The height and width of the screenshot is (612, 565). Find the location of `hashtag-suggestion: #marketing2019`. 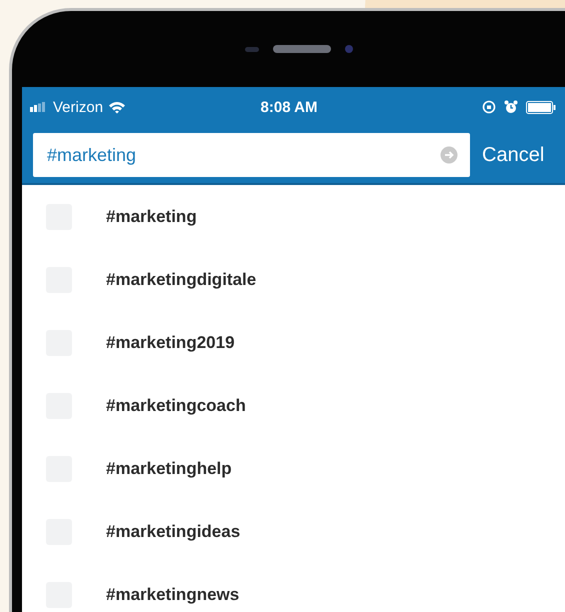

hashtag-suggestion: #marketing2019 is located at coordinates (293, 342).